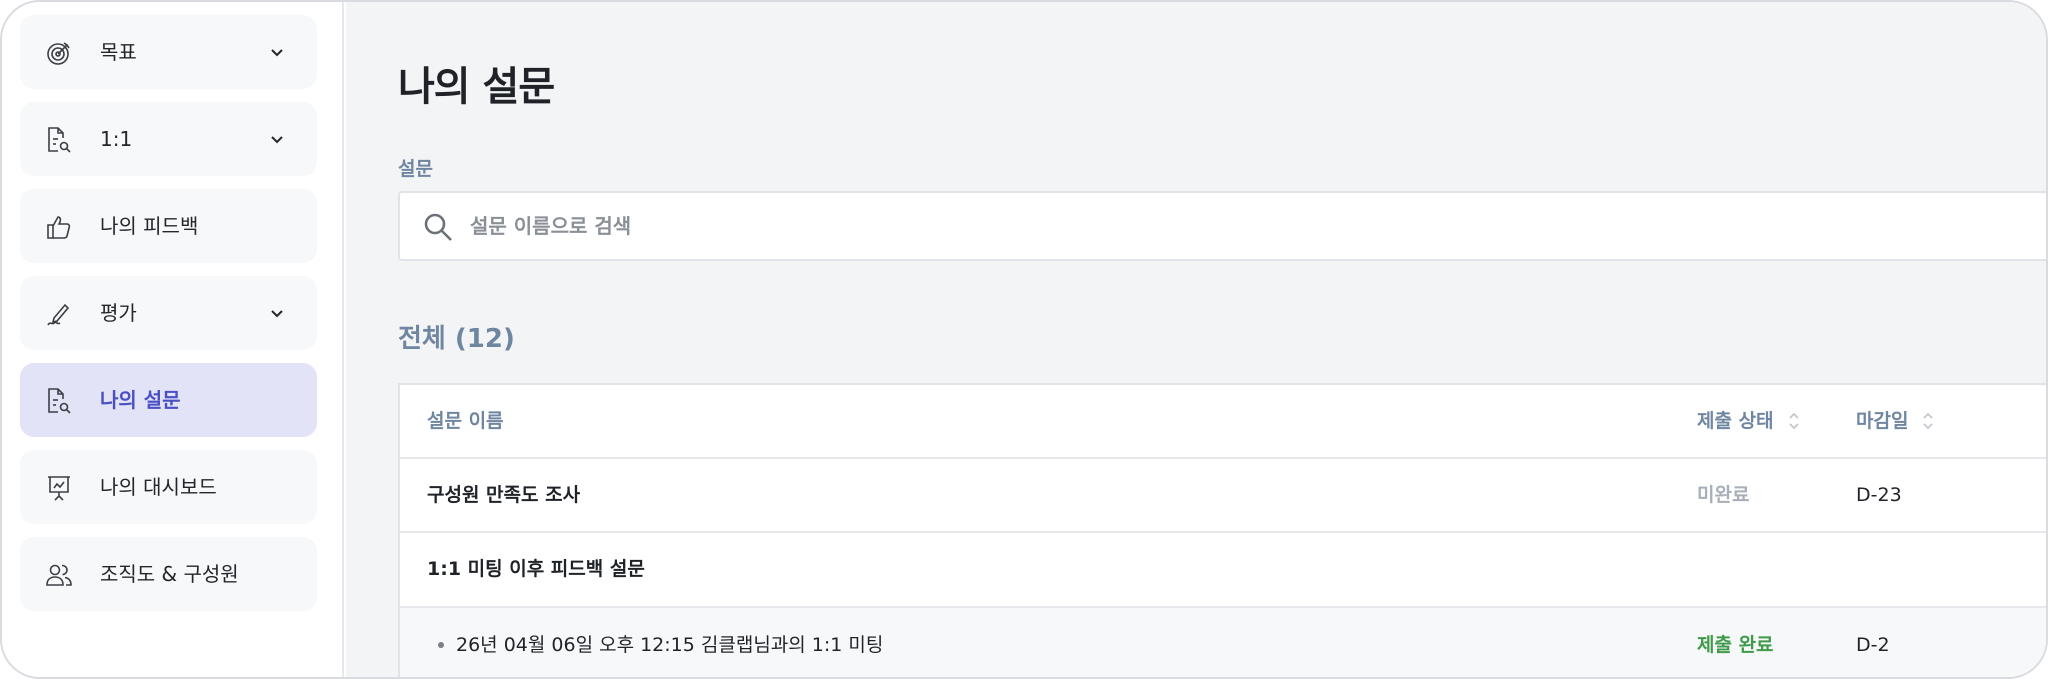 This screenshot has width=2048, height=679. What do you see at coordinates (59, 53) in the screenshot?
I see `target-icon` at bounding box center [59, 53].